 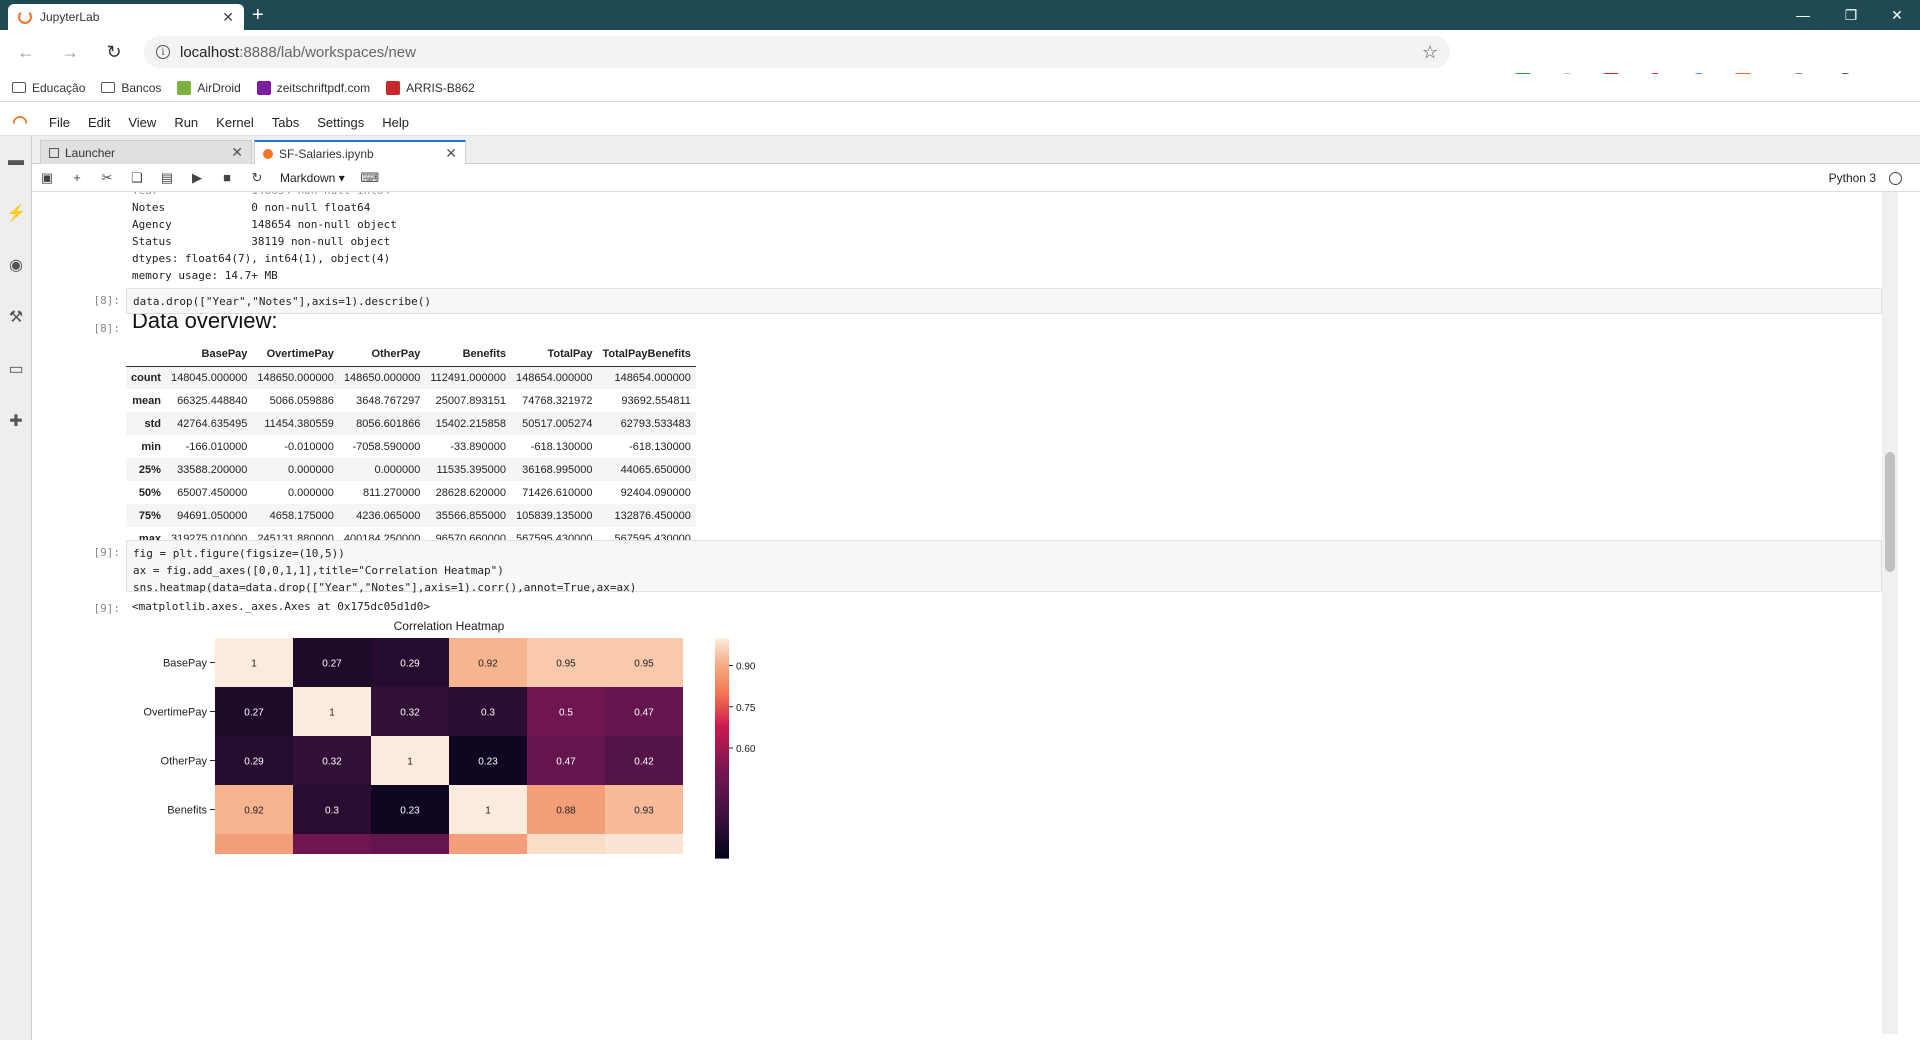 I want to click on table-cell: 44065.650000, so click(x=655, y=469).